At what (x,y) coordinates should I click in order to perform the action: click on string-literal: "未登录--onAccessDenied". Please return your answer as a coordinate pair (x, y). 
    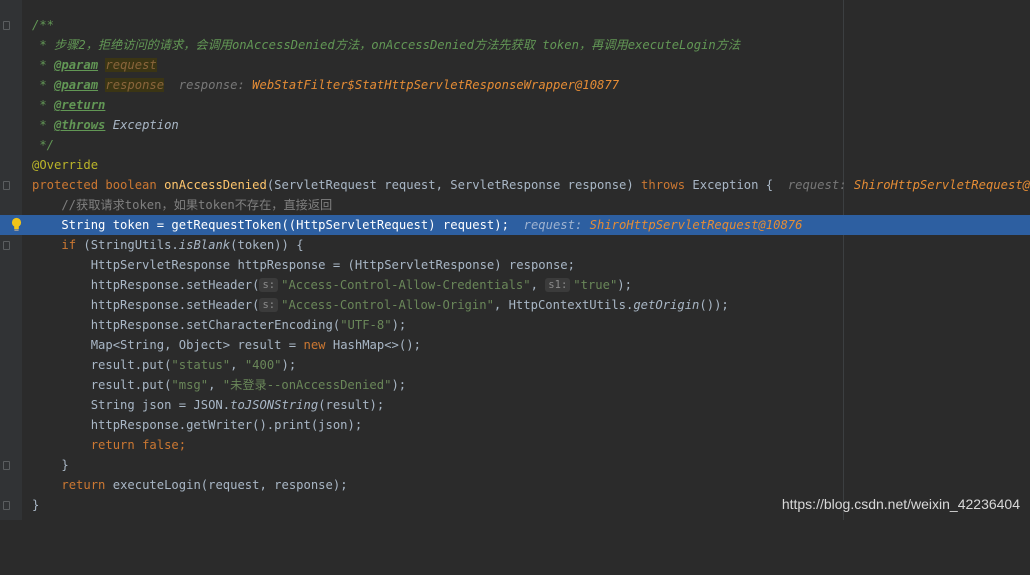
    Looking at the image, I should click on (307, 385).